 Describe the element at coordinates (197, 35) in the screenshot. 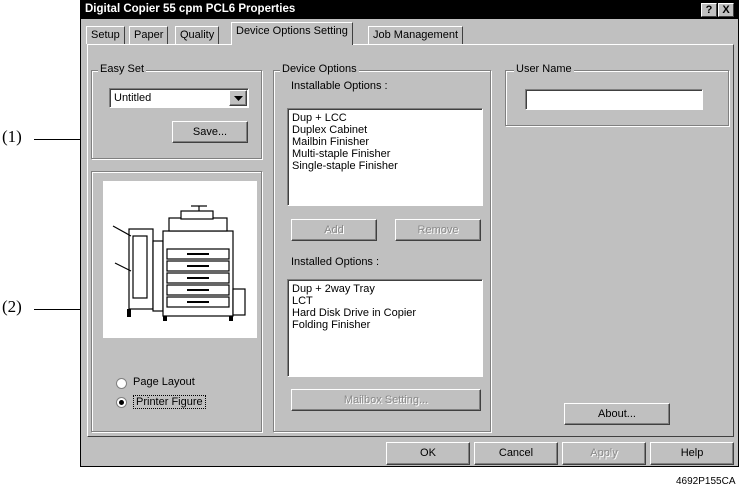

I see `tab-quality: Quality` at that location.